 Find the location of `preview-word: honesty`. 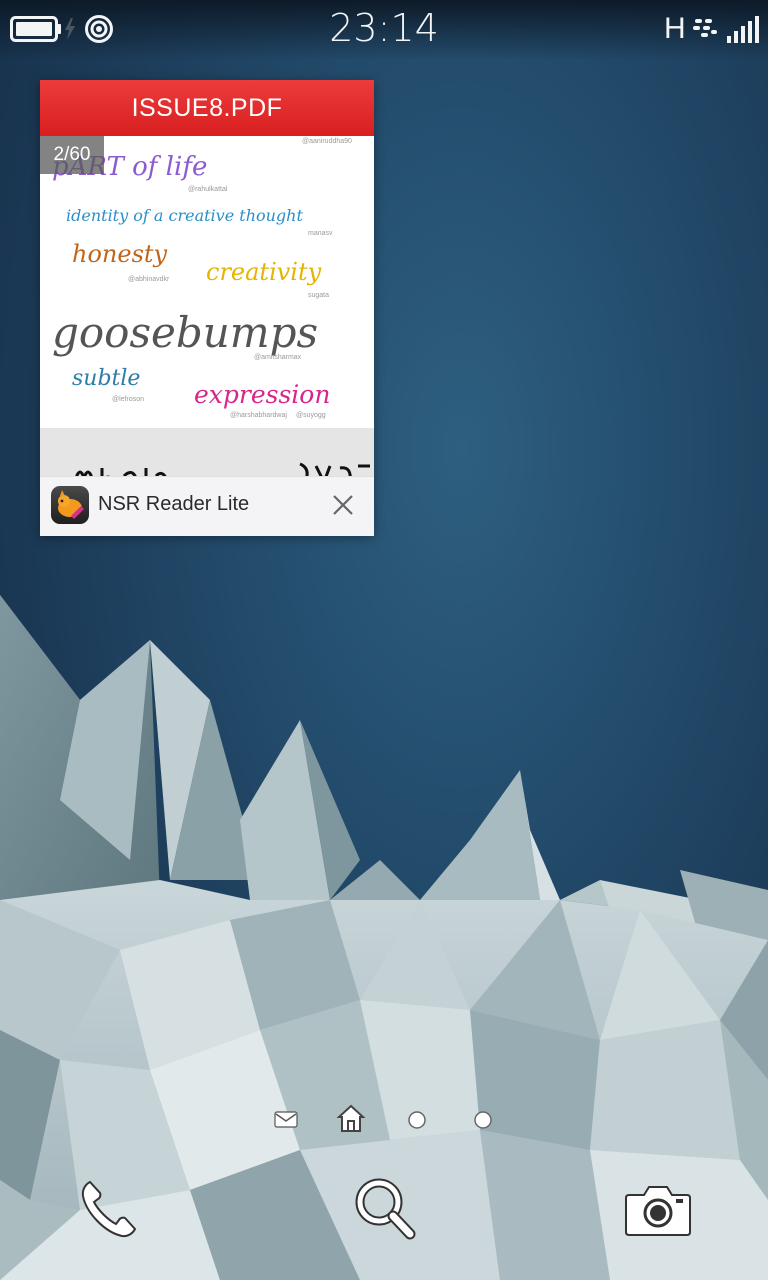

preview-word: honesty is located at coordinates (120, 254).